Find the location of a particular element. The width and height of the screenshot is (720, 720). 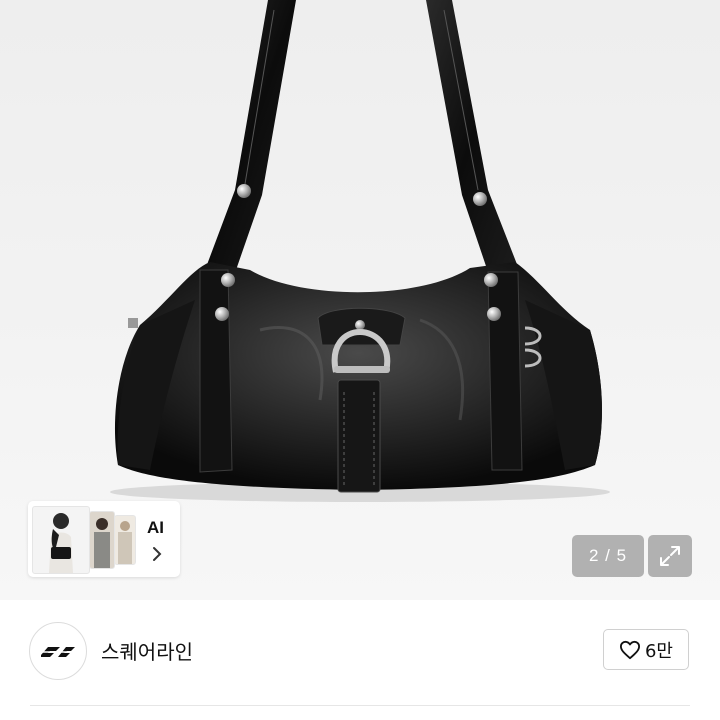

shop-logo is located at coordinates (58, 651).